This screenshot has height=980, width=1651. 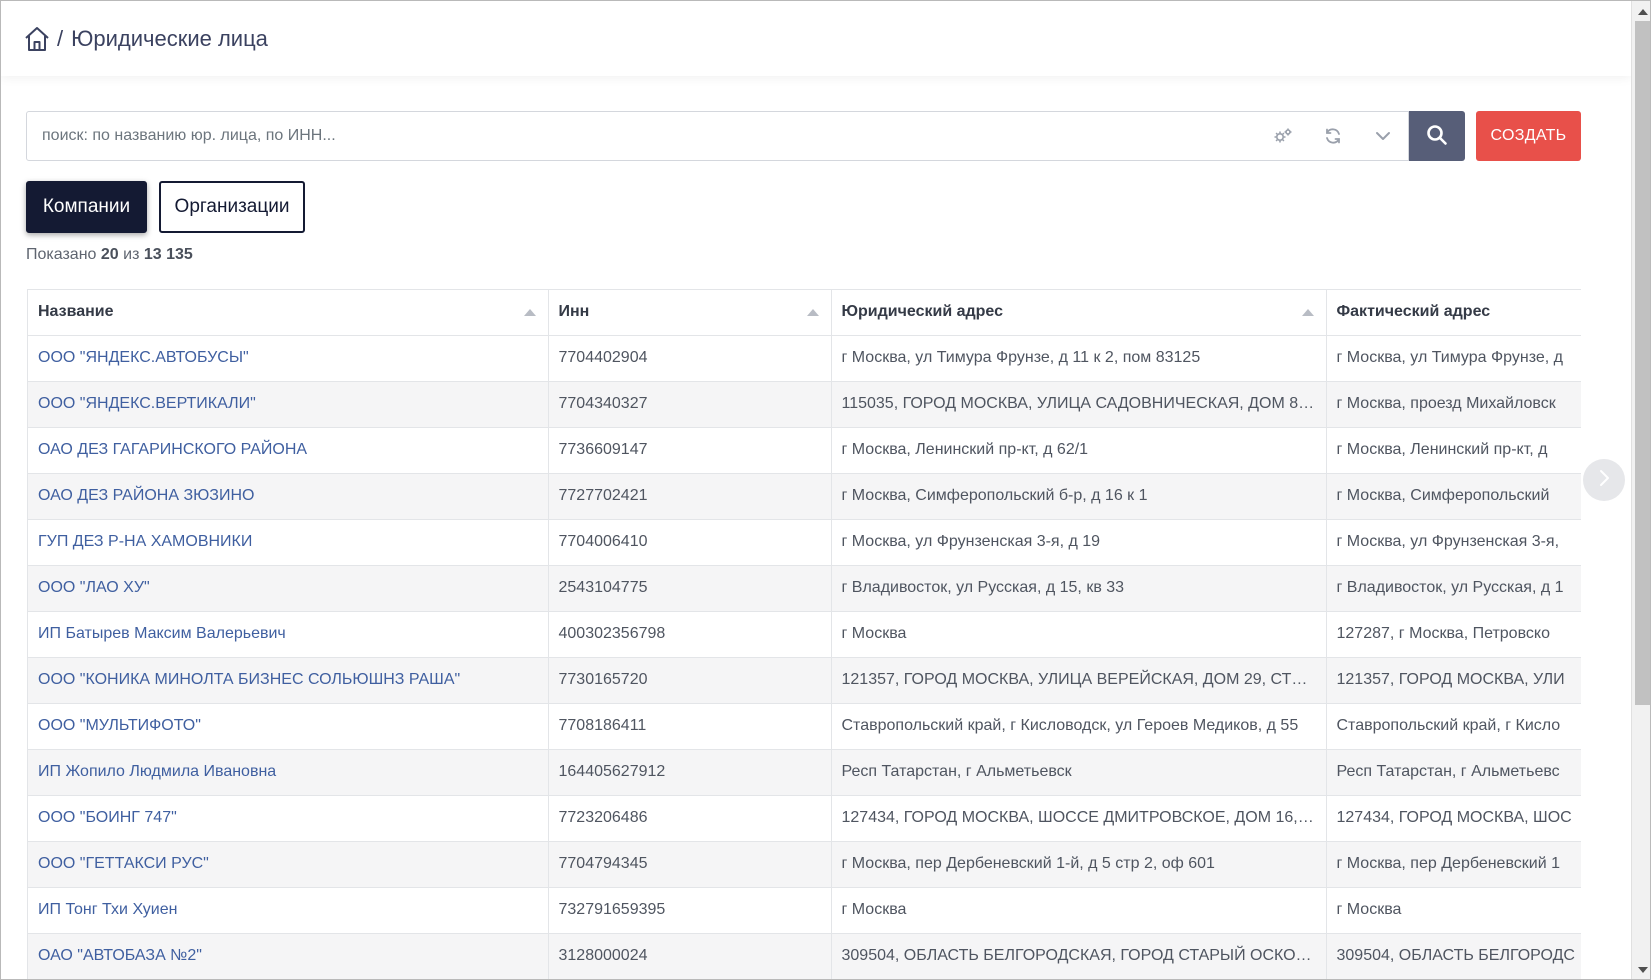 What do you see at coordinates (1333, 136) in the screenshot?
I see `refresh-icon` at bounding box center [1333, 136].